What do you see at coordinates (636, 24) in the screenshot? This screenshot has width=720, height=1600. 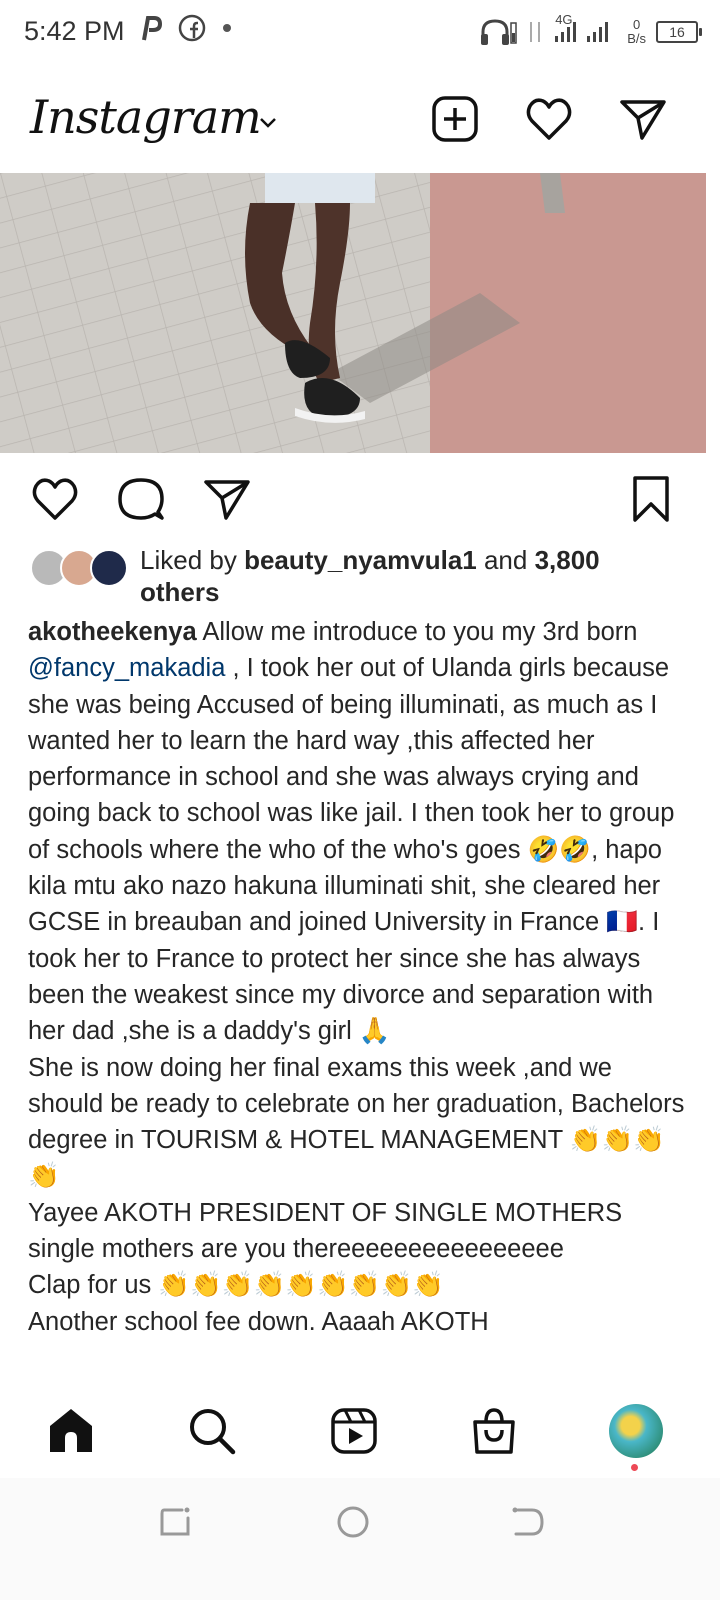 I see `network-speed-value: 0` at bounding box center [636, 24].